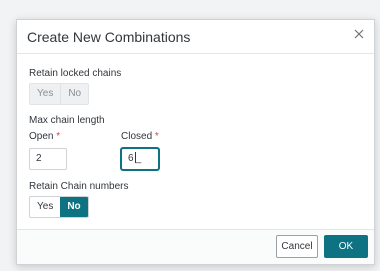 This screenshot has width=380, height=271. Describe the element at coordinates (359, 34) in the screenshot. I see `close-icon` at that location.